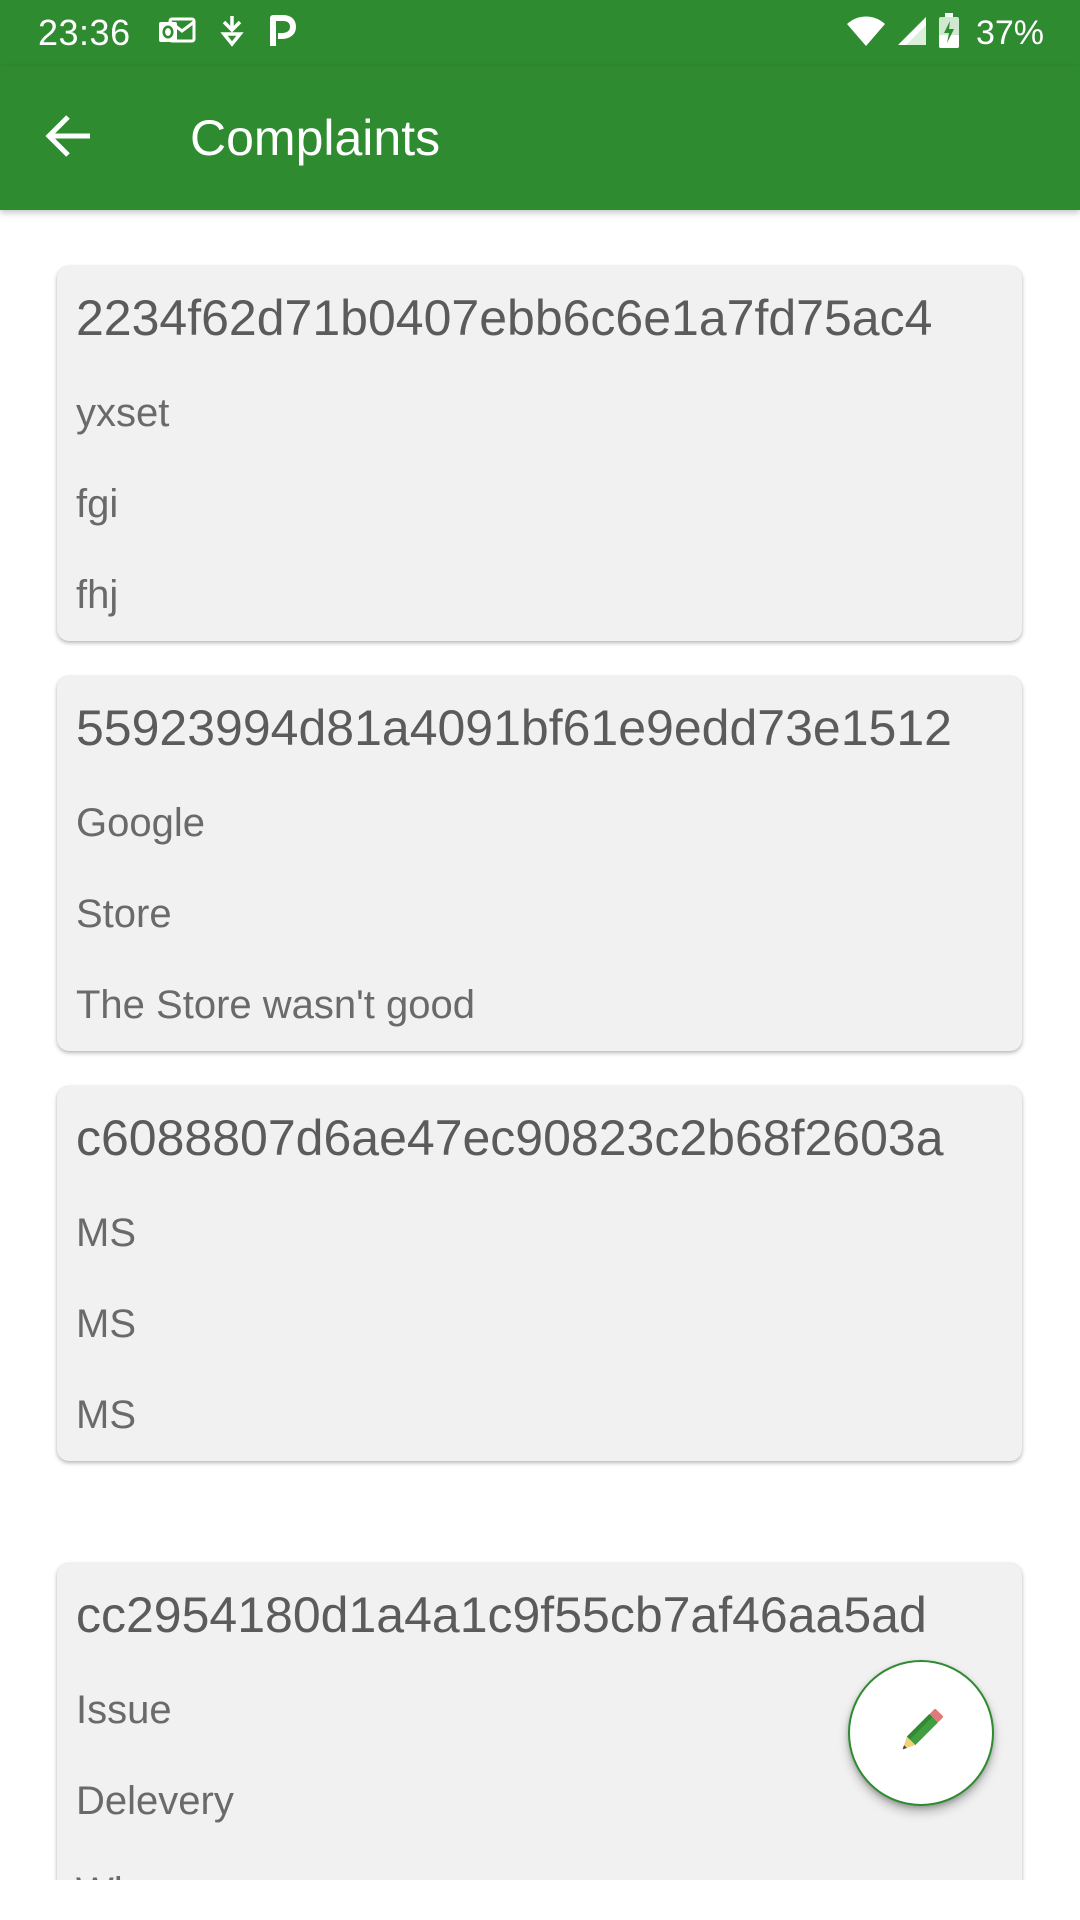 The width and height of the screenshot is (1080, 1920). I want to click on complaint-line: fgi, so click(97, 504).